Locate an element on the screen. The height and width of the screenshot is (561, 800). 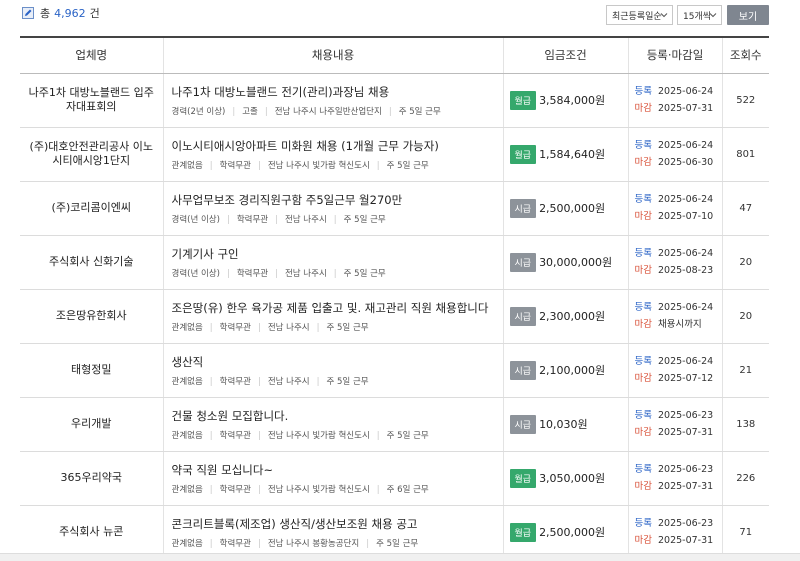
company-name: 주식회사 뉴콘 is located at coordinates (91, 532).